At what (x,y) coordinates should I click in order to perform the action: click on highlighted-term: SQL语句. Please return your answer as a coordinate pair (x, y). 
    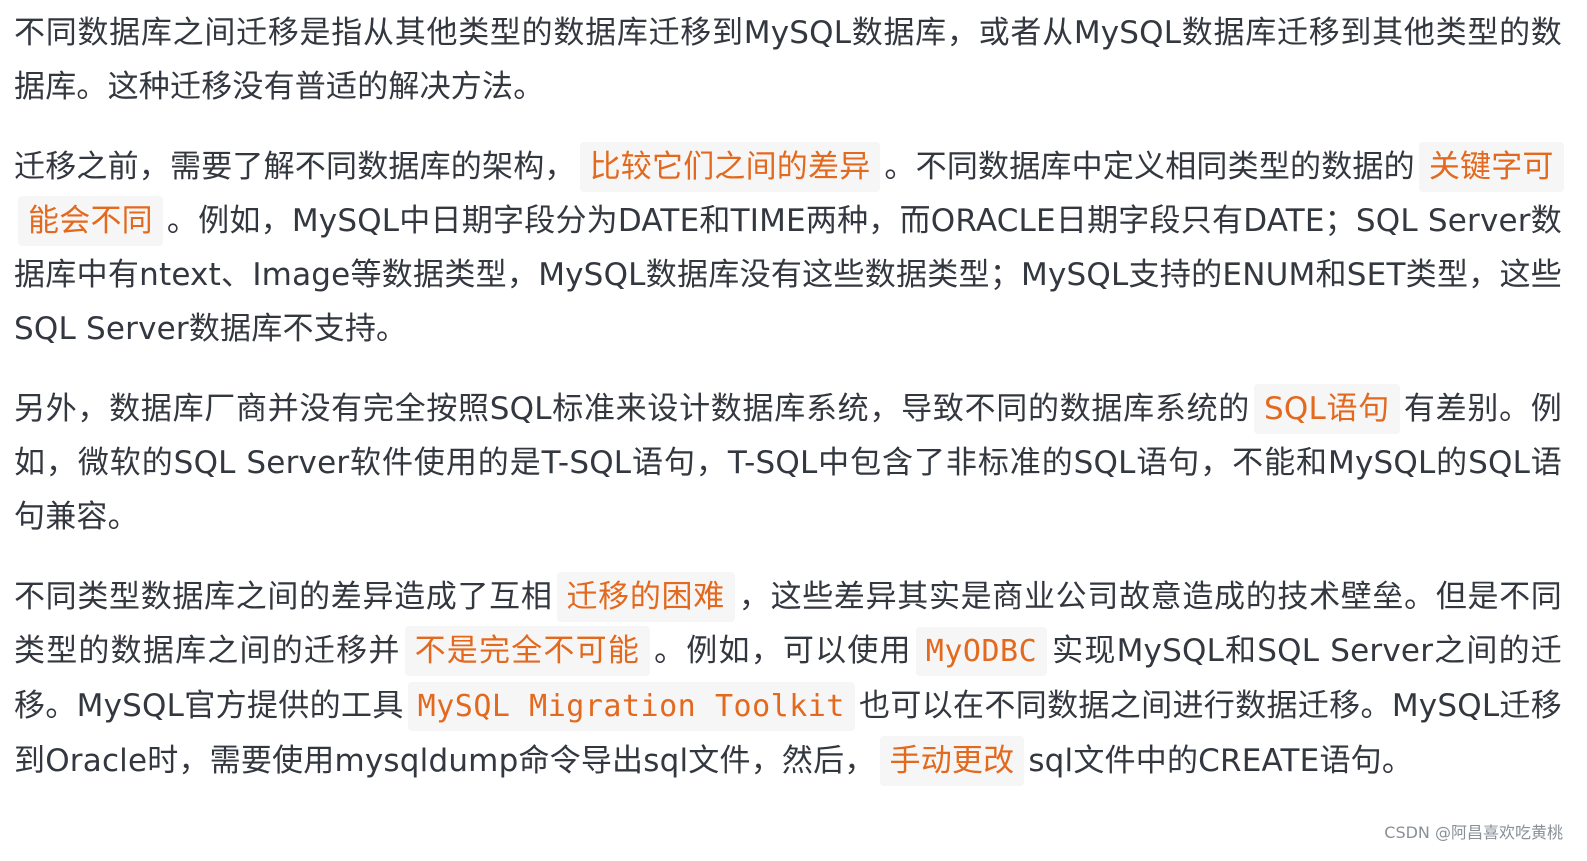
    Looking at the image, I should click on (1327, 409).